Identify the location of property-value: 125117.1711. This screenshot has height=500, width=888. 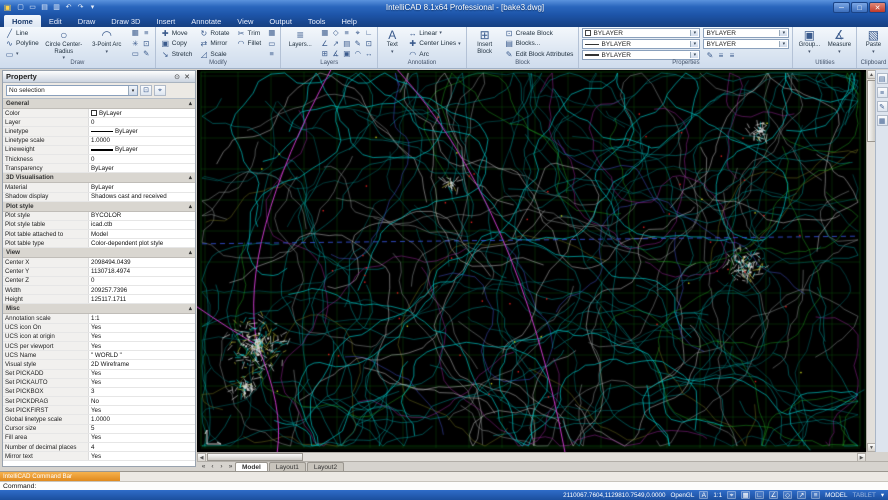
(142, 299).